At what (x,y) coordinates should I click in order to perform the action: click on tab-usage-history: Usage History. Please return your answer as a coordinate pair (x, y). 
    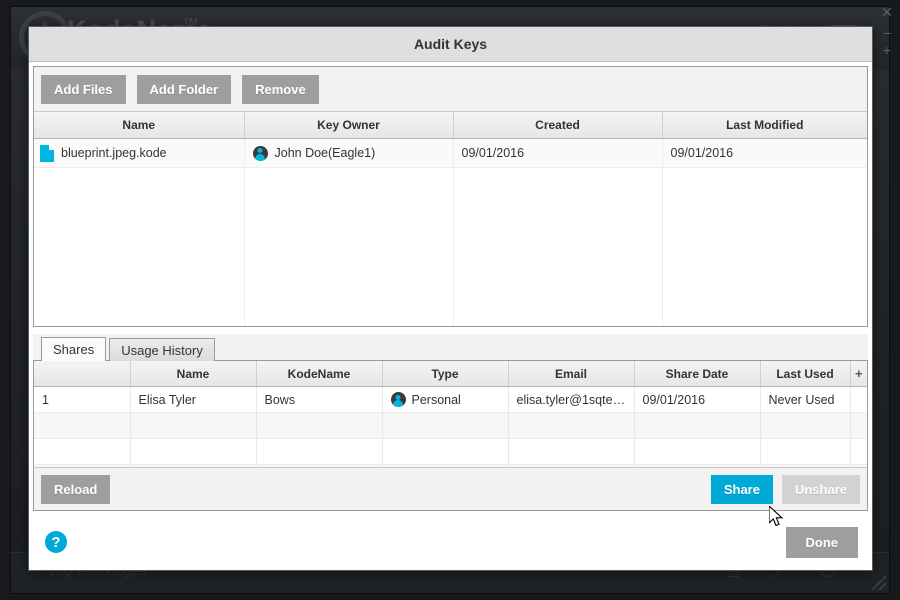
    Looking at the image, I should click on (162, 349).